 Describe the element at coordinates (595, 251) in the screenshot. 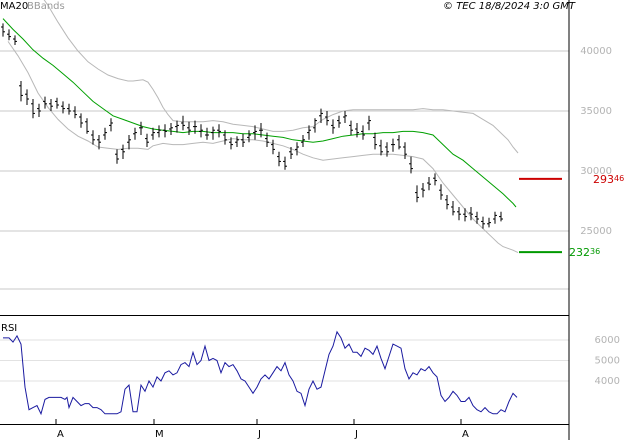

I see `support-label-decimals: 36` at that location.